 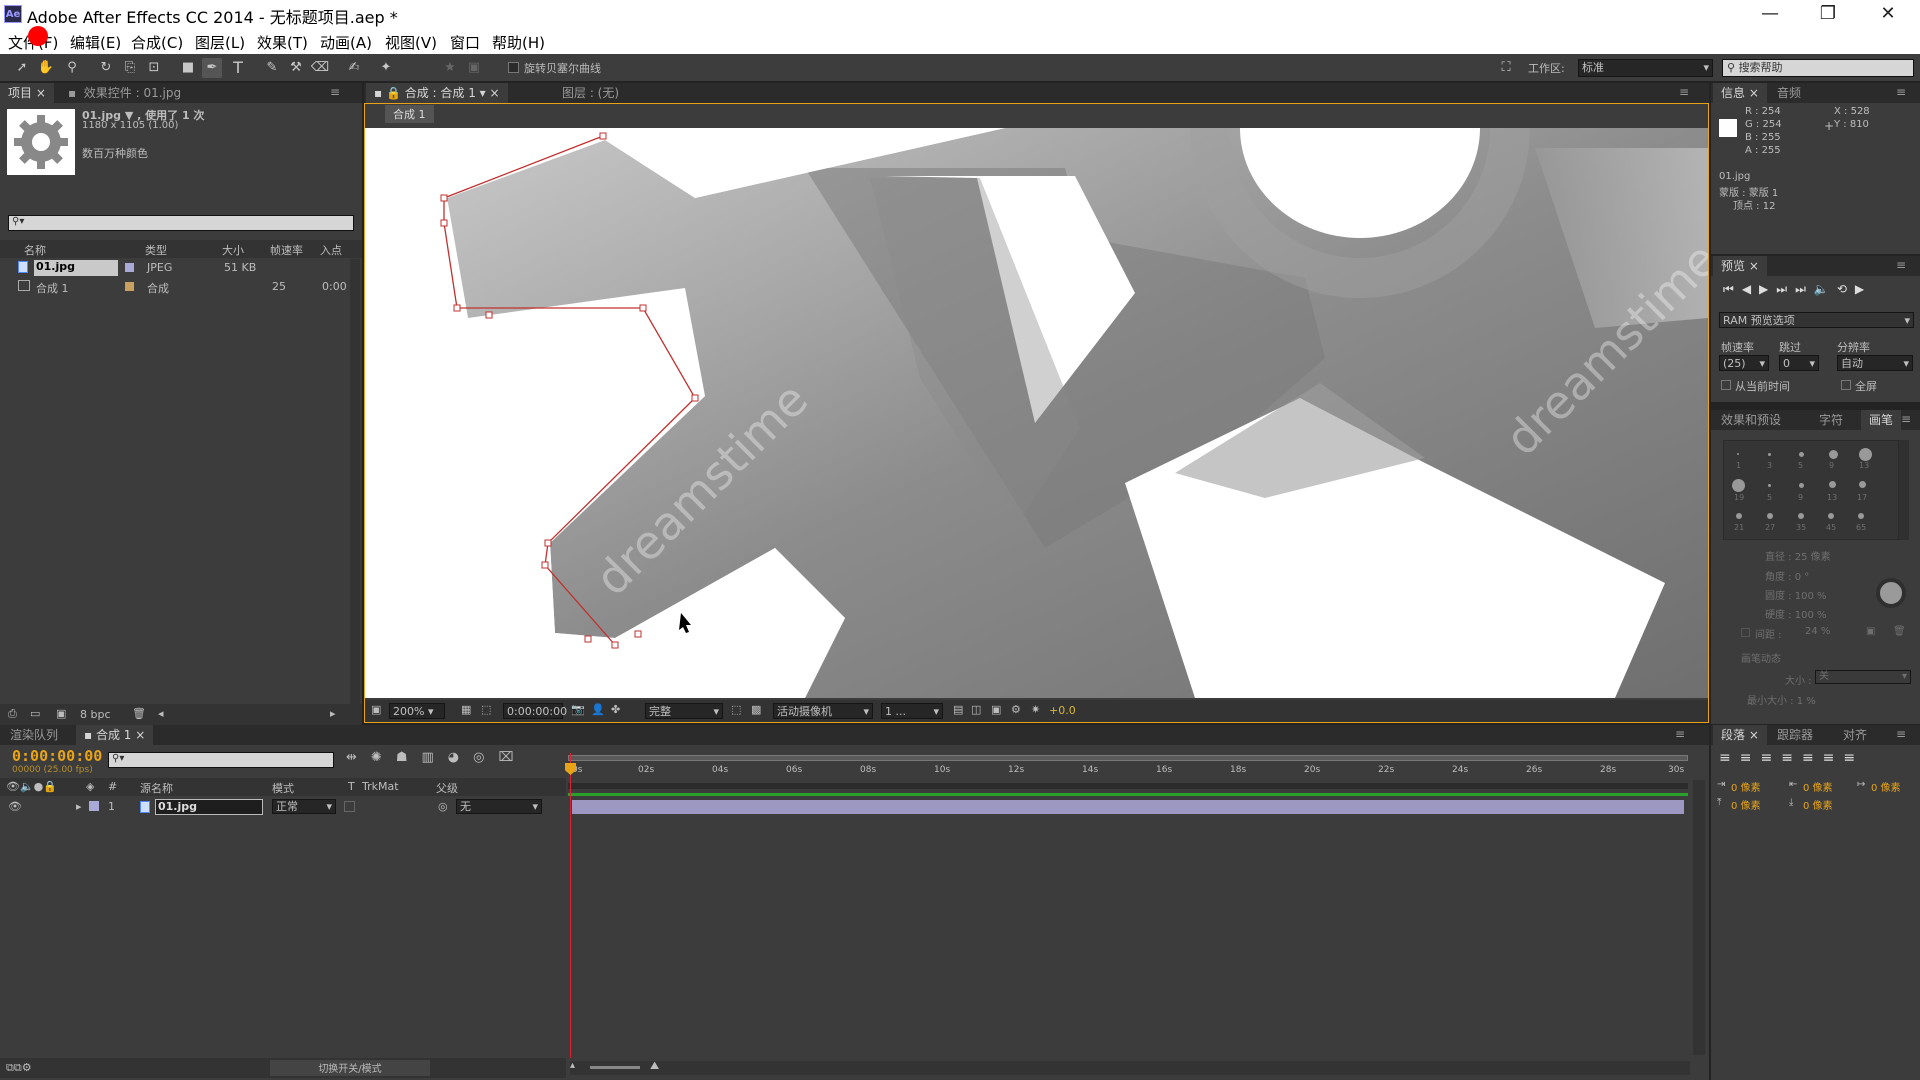 I want to click on col-name: 名称, so click(x=35, y=250).